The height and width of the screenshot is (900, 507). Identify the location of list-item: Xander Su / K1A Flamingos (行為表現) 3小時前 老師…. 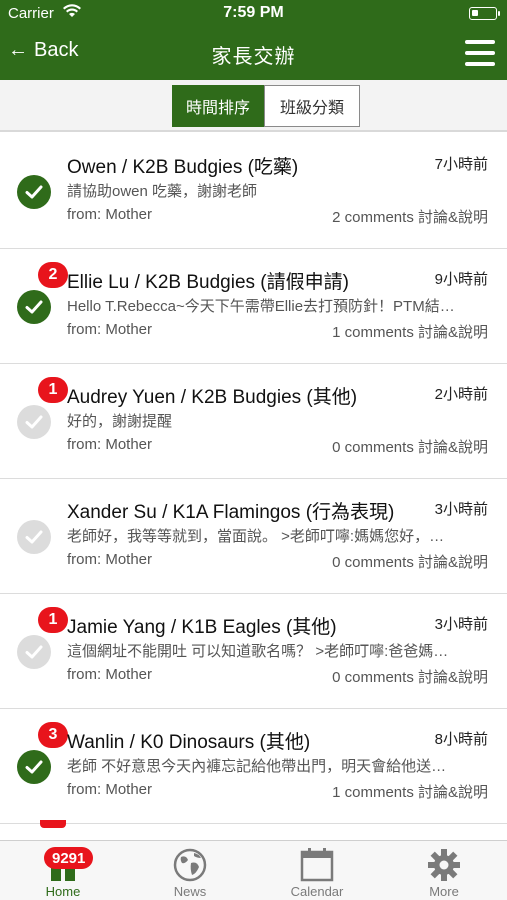
(253, 536).